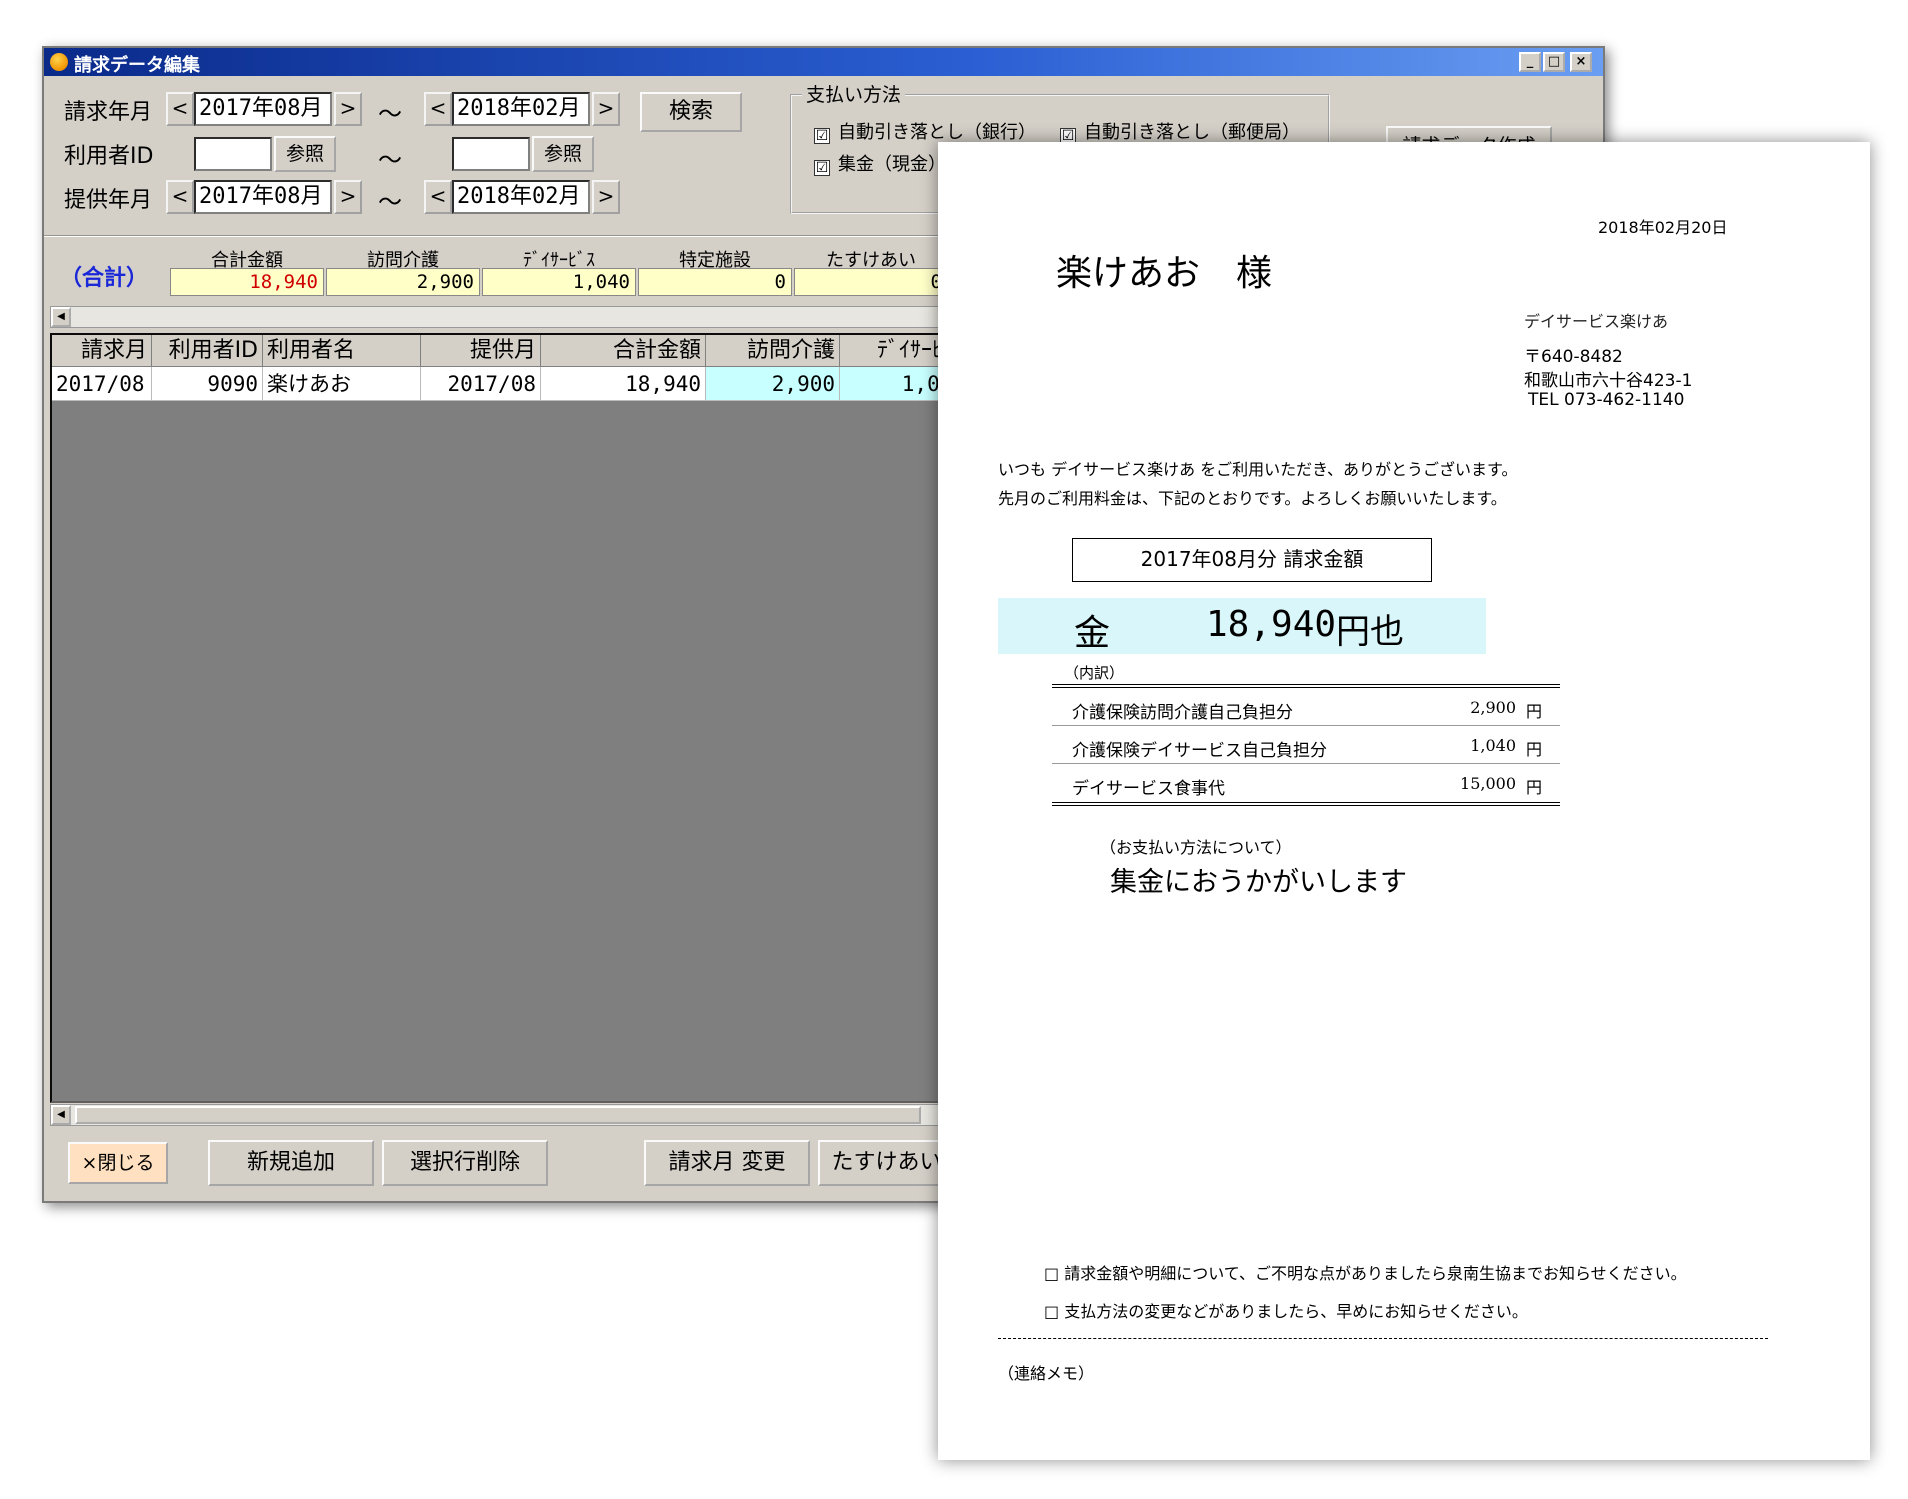 The width and height of the screenshot is (1908, 1499). What do you see at coordinates (1663, 227) in the screenshot?
I see `invoice-date: 2018年02月20日` at bounding box center [1663, 227].